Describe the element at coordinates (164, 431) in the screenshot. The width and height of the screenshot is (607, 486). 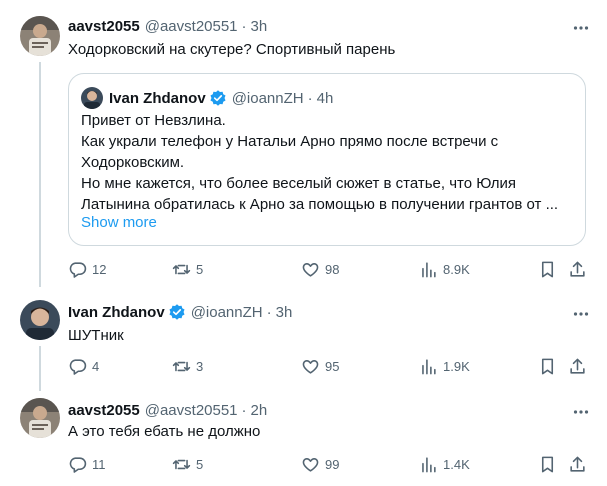
I see `tweet-text: А это тебя ебать не должно` at that location.